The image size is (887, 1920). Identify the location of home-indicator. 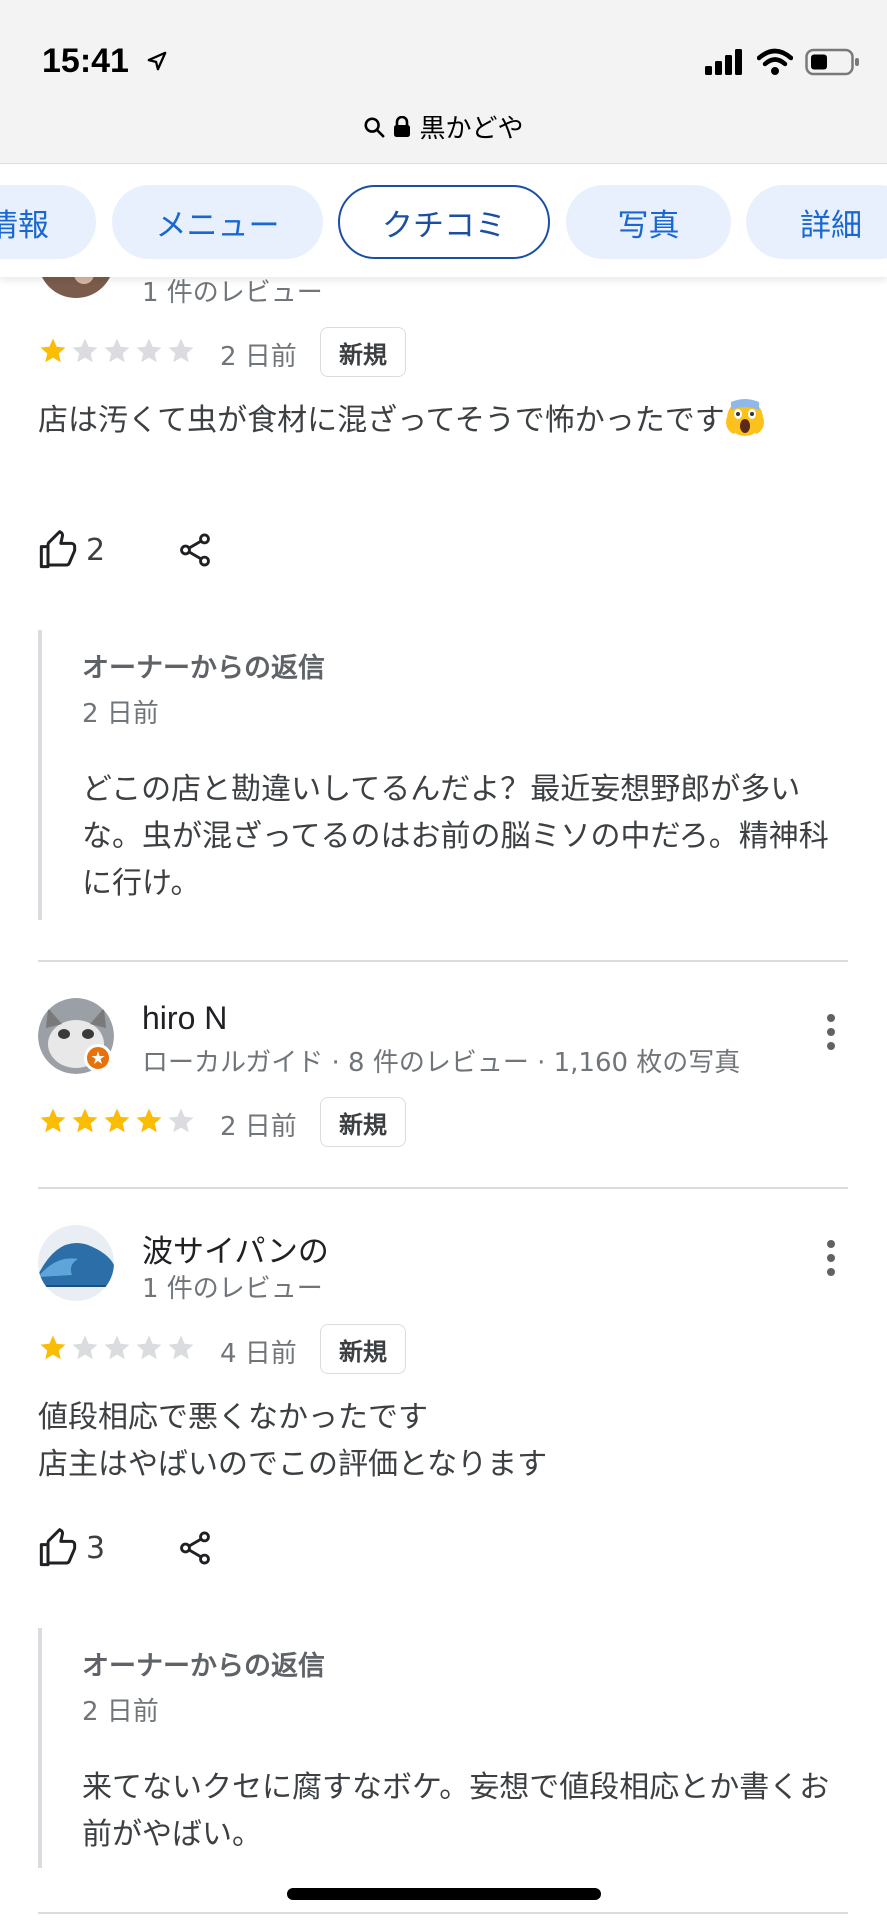
(444, 1894).